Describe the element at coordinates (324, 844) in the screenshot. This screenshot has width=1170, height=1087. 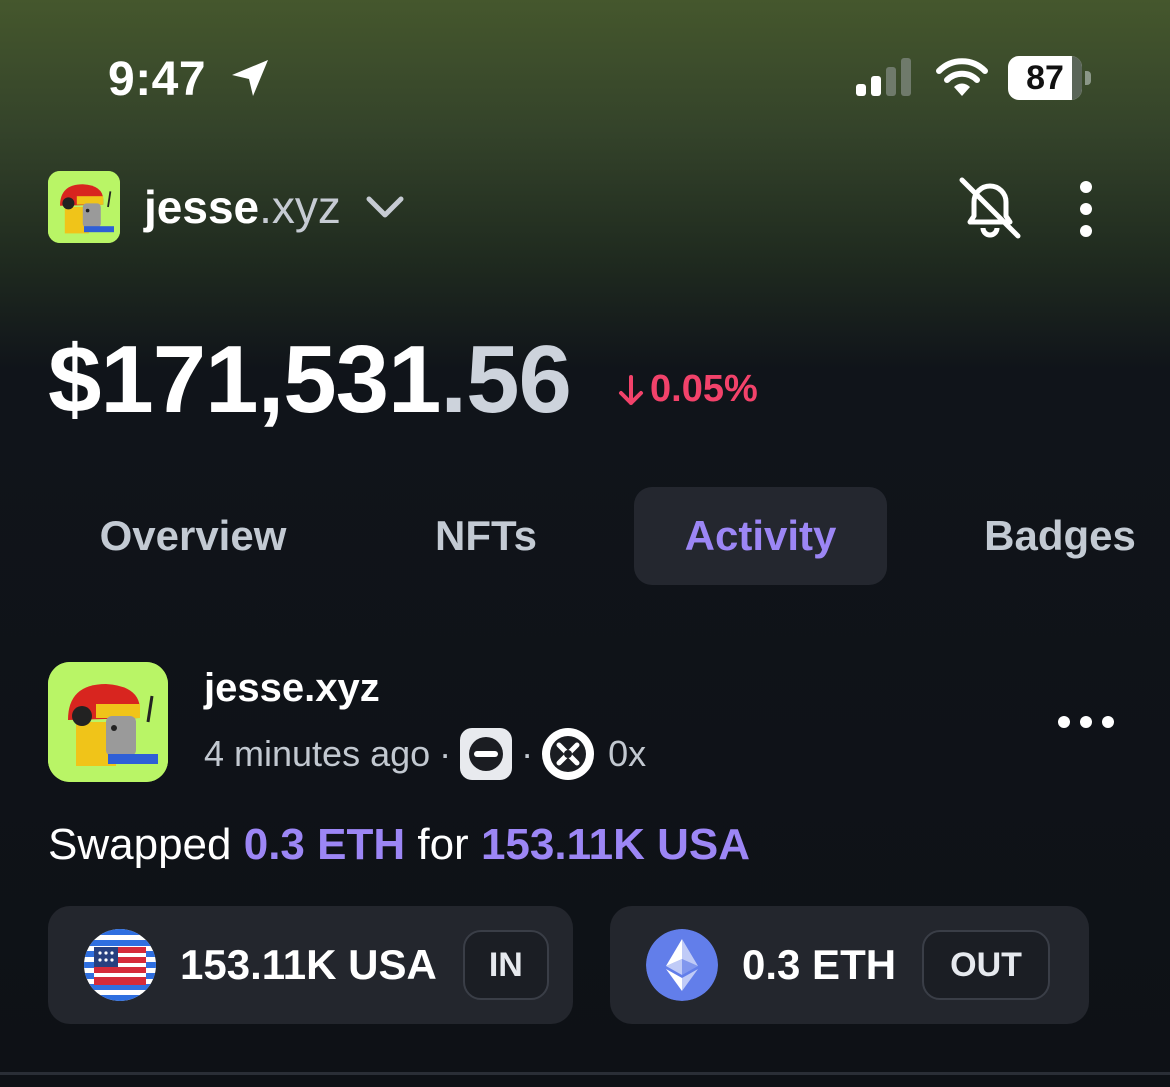
I see `swap-amount-out: 0.3 ETH` at that location.